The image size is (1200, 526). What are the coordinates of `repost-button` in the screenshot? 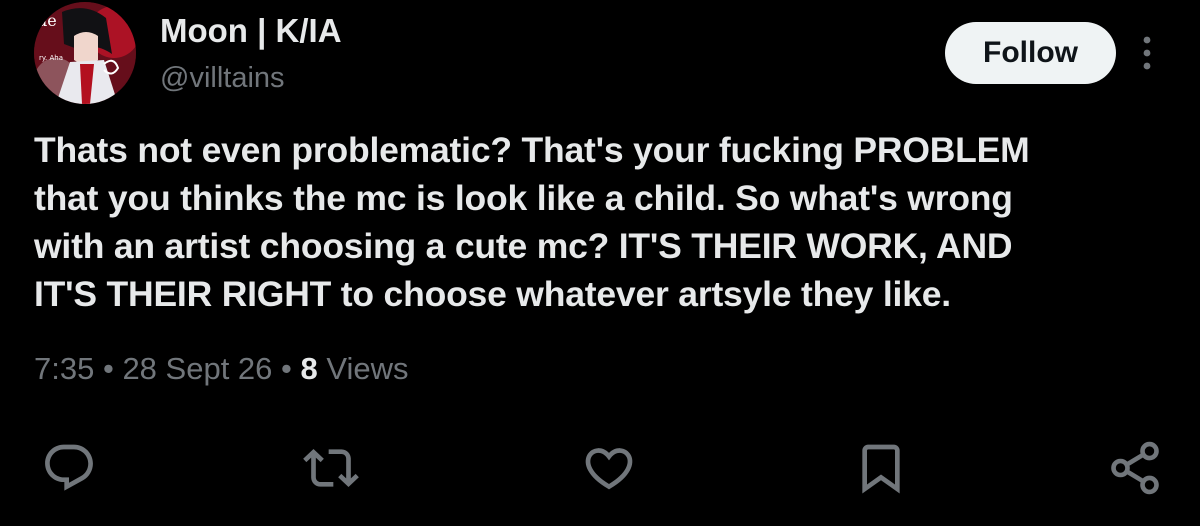 It's located at (331, 468).